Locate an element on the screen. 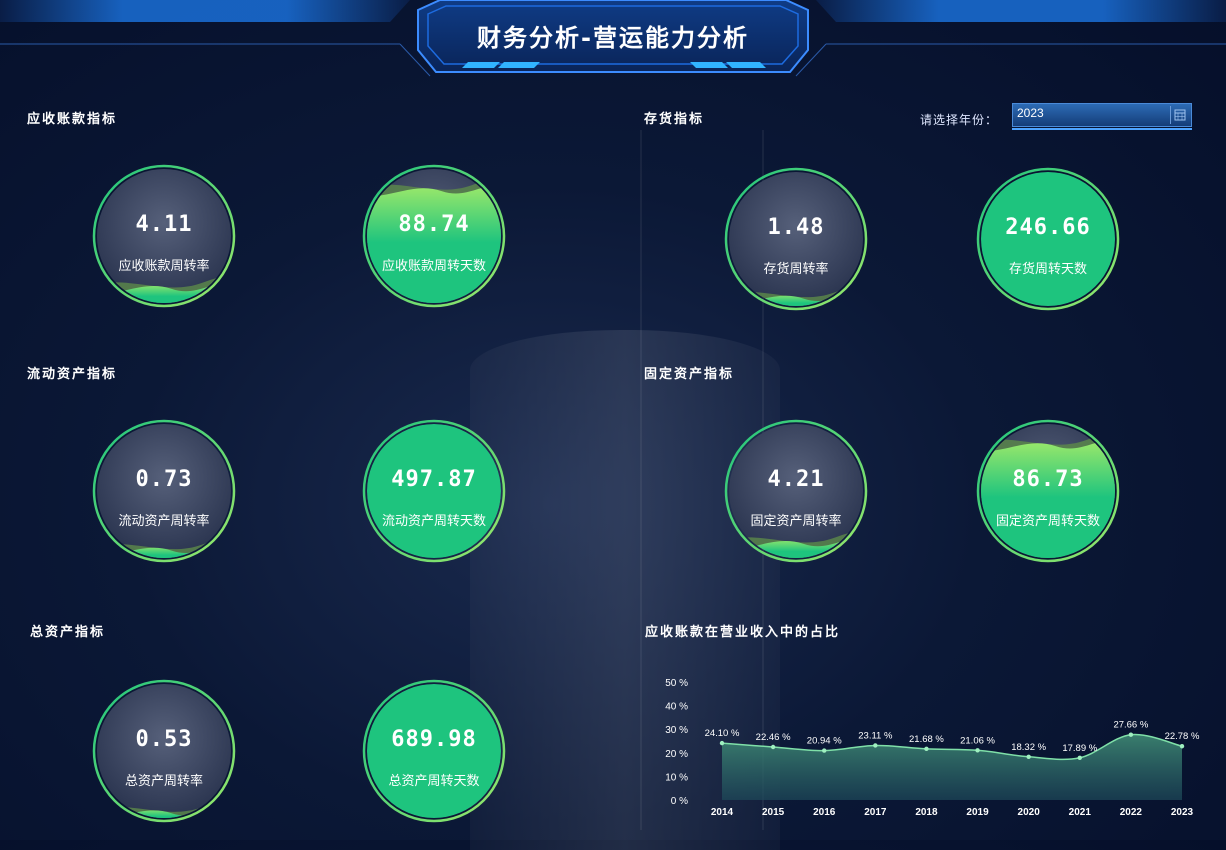 This screenshot has height=850, width=1226. gauge-fixed-assets-turnover-rate: 4.21 固定资产周转率 is located at coordinates (796, 491).